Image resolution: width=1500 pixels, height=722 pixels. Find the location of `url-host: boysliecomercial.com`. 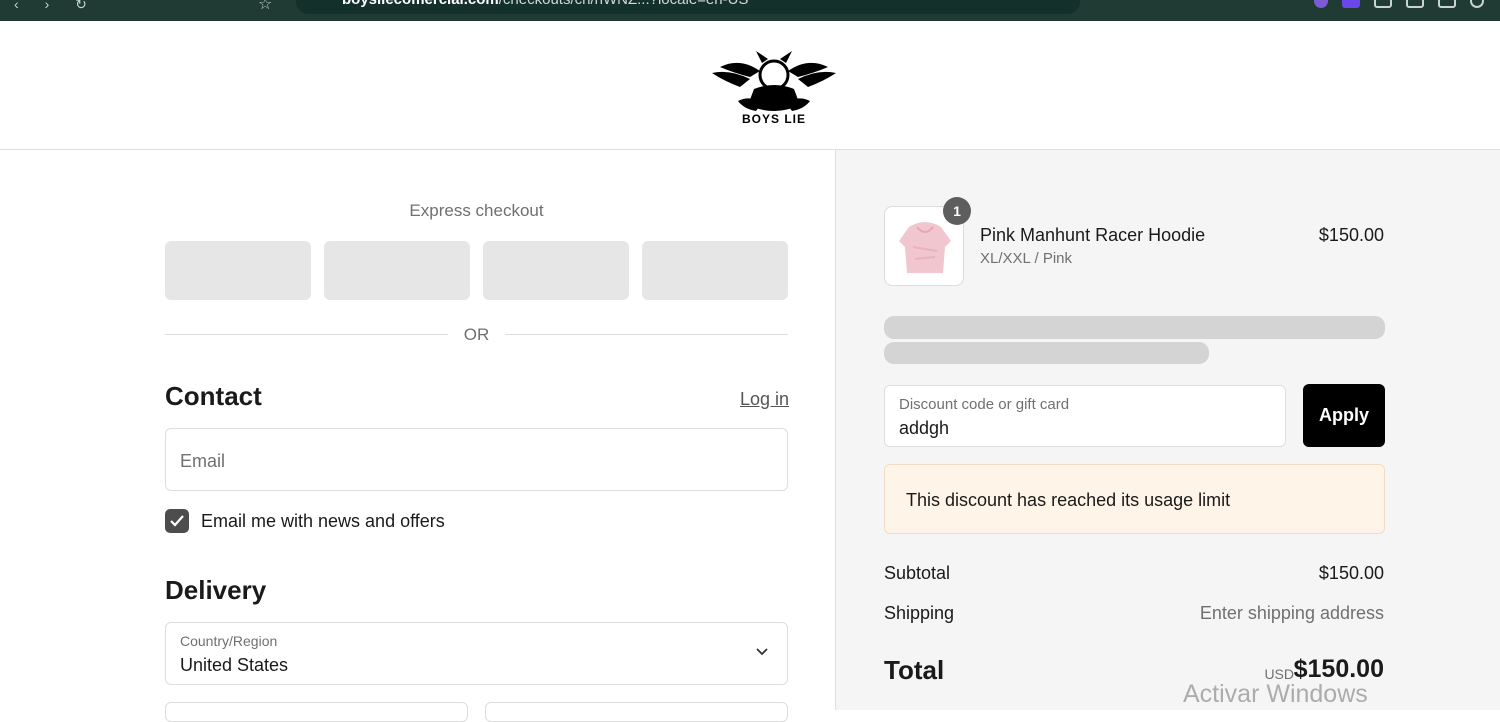

url-host: boysliecomercial.com is located at coordinates (420, 4).